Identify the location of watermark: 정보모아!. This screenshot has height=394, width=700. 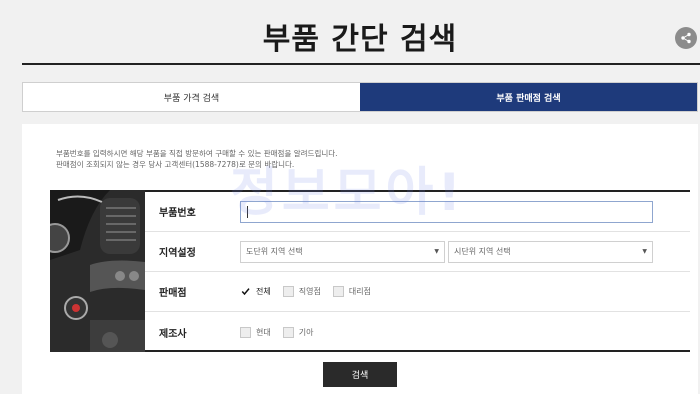
(348, 193).